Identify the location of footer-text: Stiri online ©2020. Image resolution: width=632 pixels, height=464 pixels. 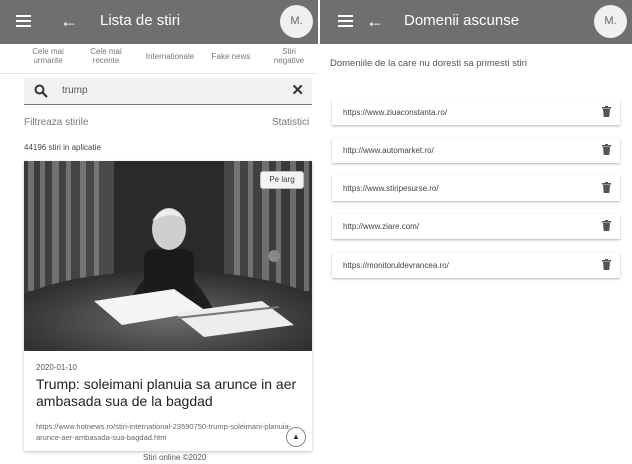
(175, 457).